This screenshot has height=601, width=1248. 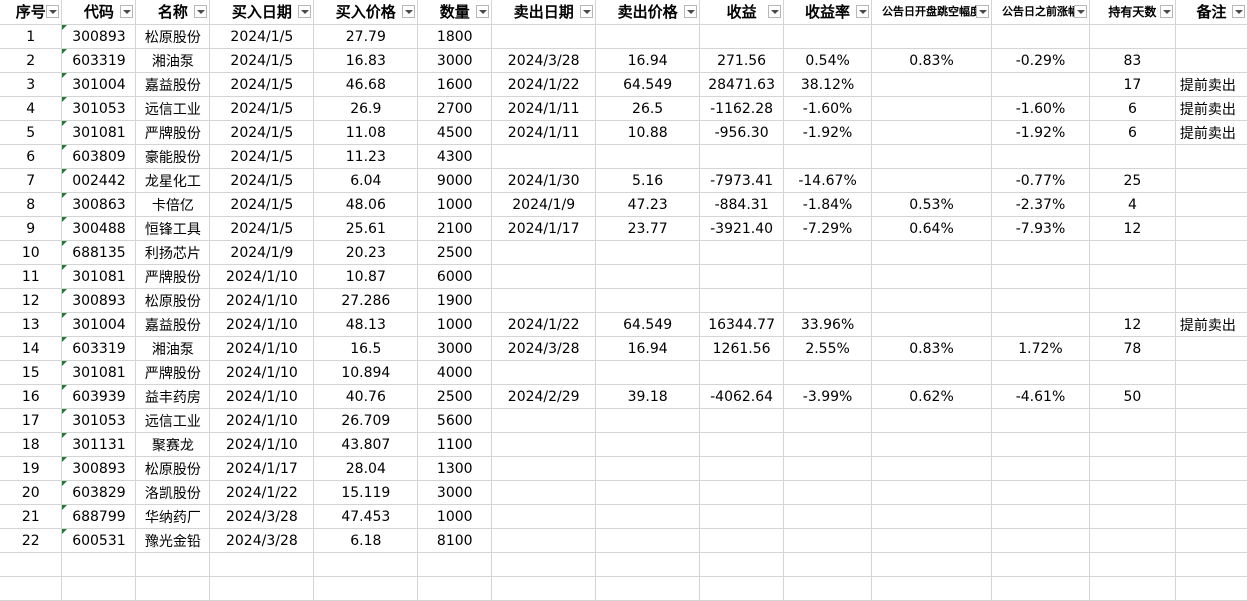 What do you see at coordinates (931, 12) in the screenshot?
I see `header-gap-open: 公告日开盘跳空幅度` at bounding box center [931, 12].